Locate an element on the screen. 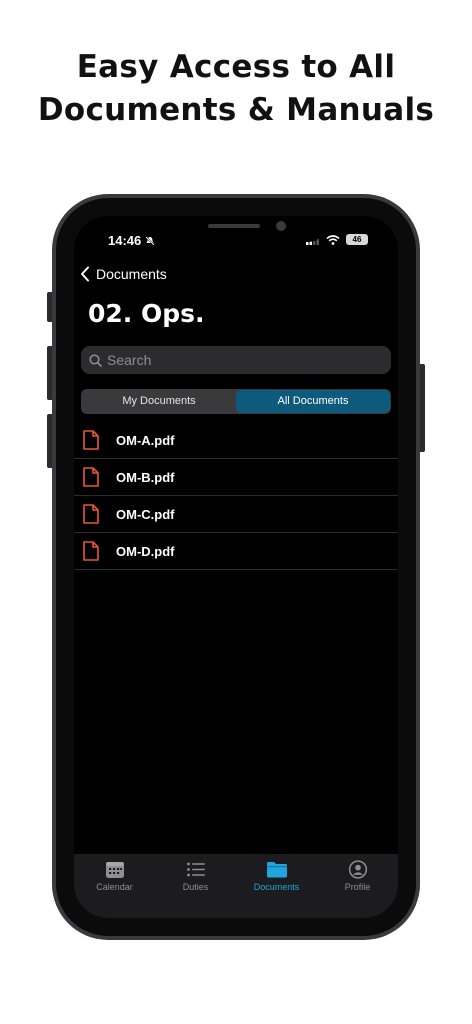 The image size is (472, 1024). notch is located at coordinates (236, 229).